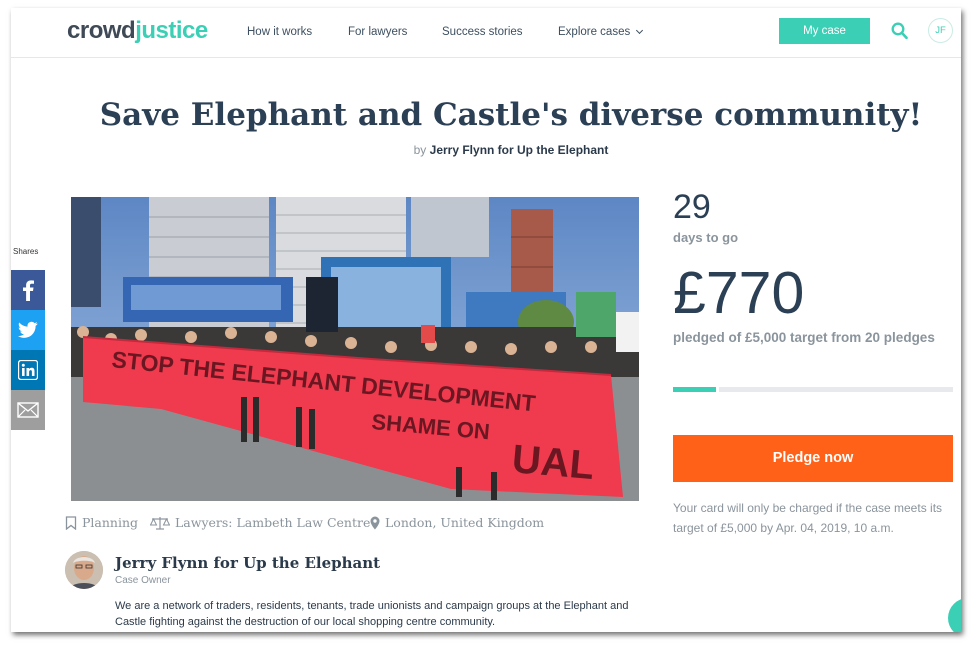 This screenshot has width=980, height=650. What do you see at coordinates (26, 251) in the screenshot?
I see `shares-label: Shares` at bounding box center [26, 251].